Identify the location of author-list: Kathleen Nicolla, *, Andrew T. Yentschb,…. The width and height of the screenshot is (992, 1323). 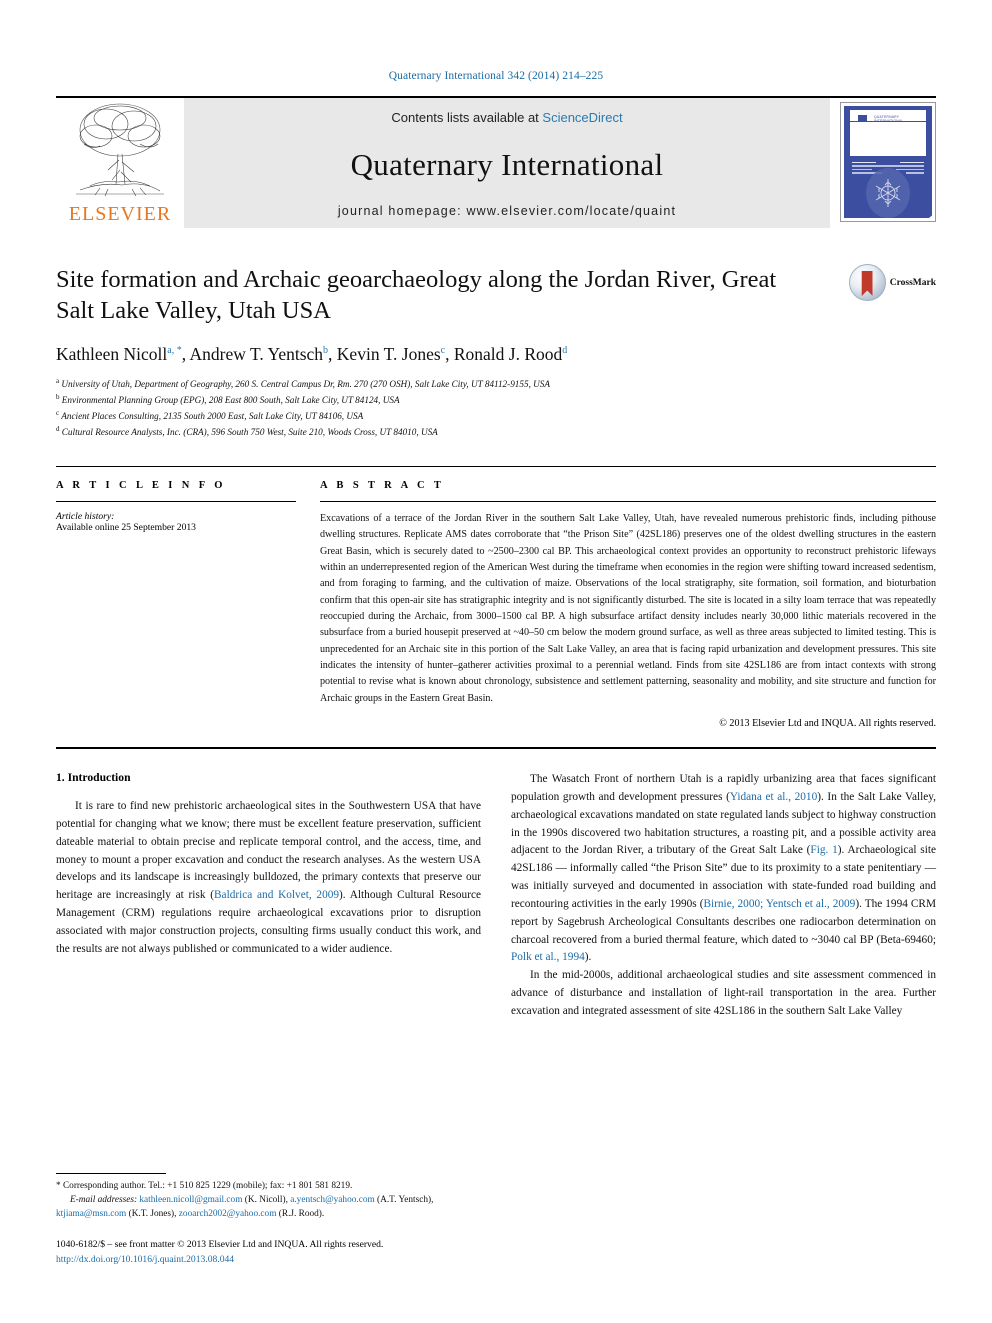
(312, 353).